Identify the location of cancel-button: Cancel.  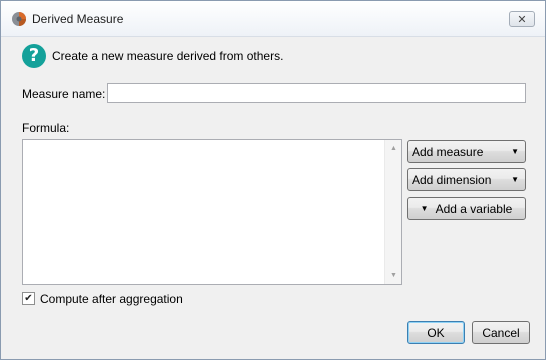
(501, 332).